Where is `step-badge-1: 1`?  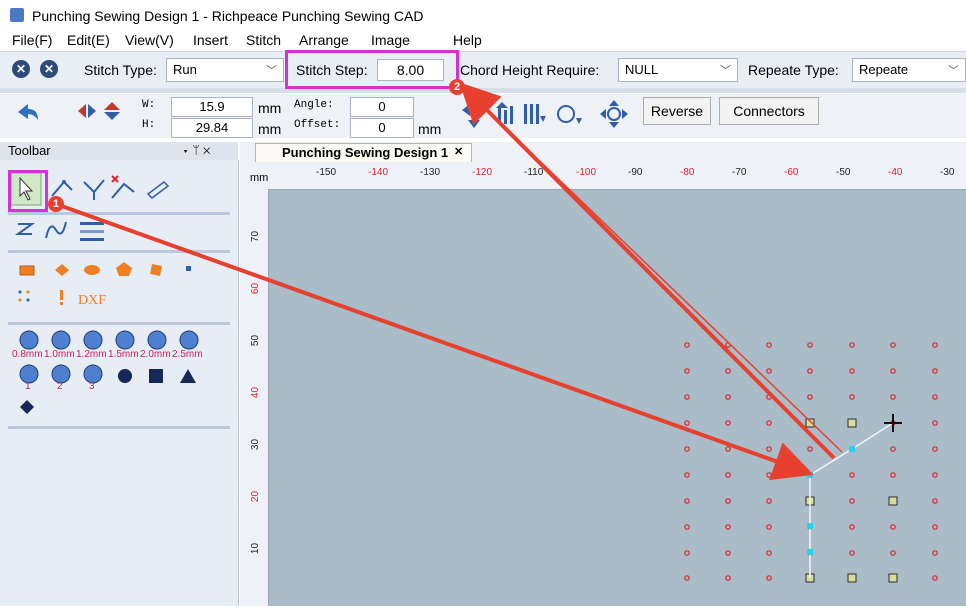 step-badge-1: 1 is located at coordinates (56, 204).